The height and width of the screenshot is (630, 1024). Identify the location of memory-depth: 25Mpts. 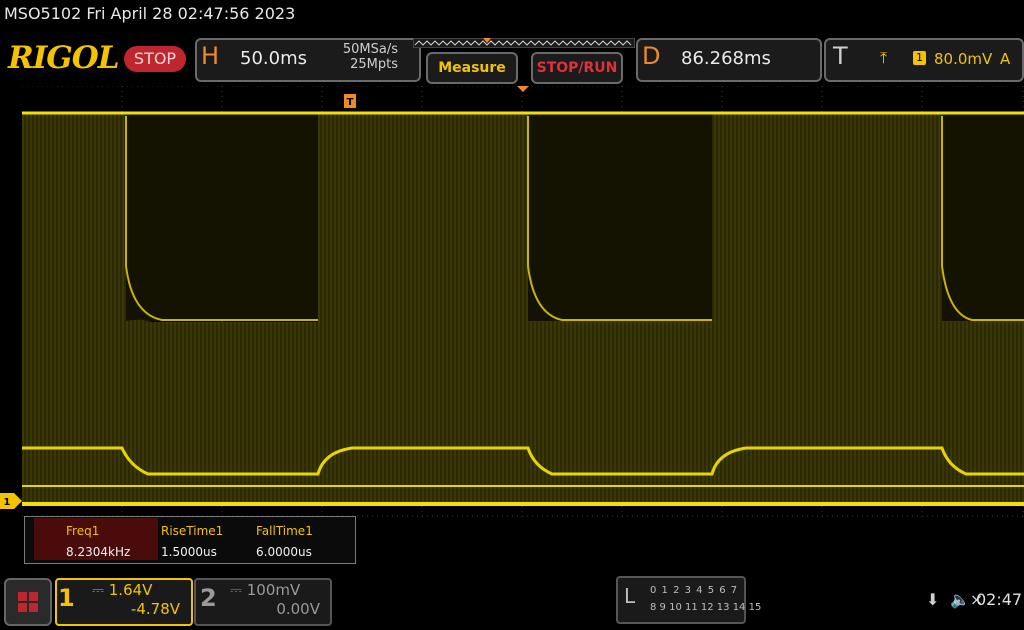
(374, 64).